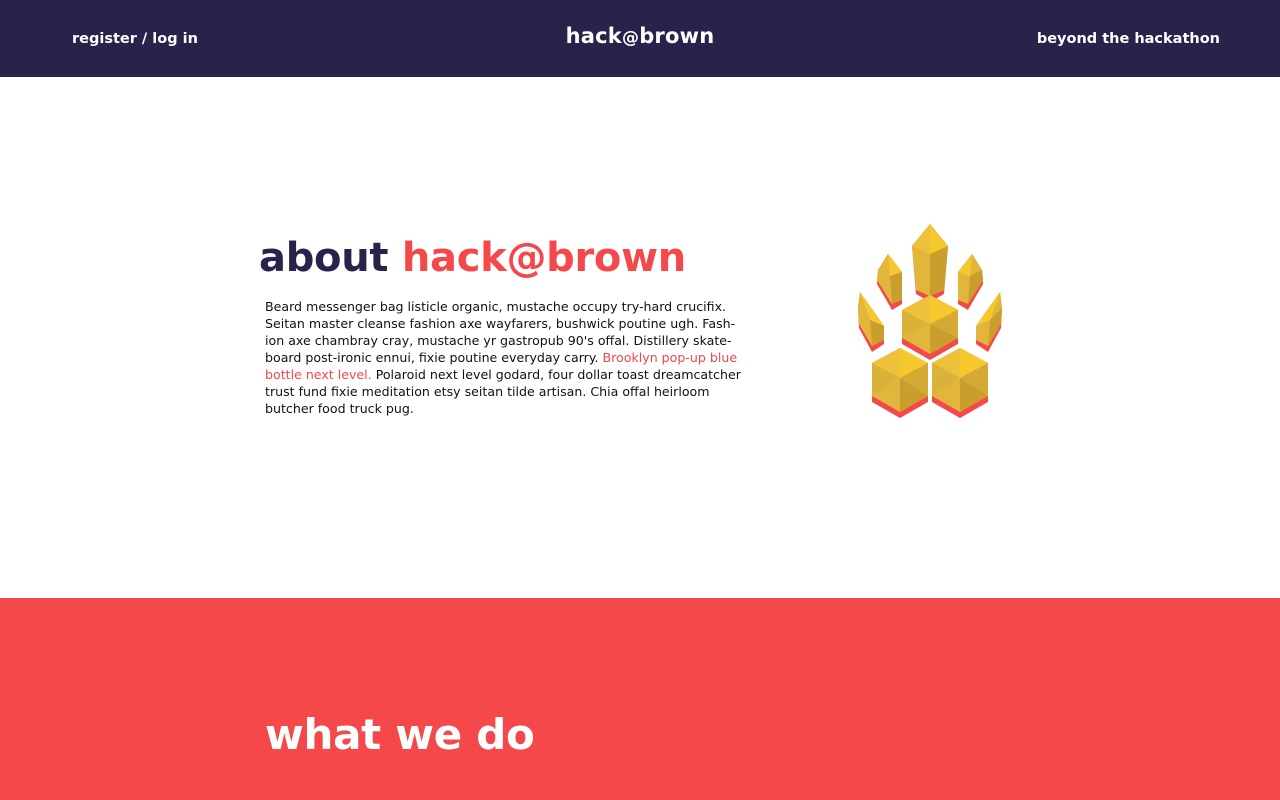 This screenshot has width=1280, height=800. I want to click on paw-center-hex, so click(930, 327).